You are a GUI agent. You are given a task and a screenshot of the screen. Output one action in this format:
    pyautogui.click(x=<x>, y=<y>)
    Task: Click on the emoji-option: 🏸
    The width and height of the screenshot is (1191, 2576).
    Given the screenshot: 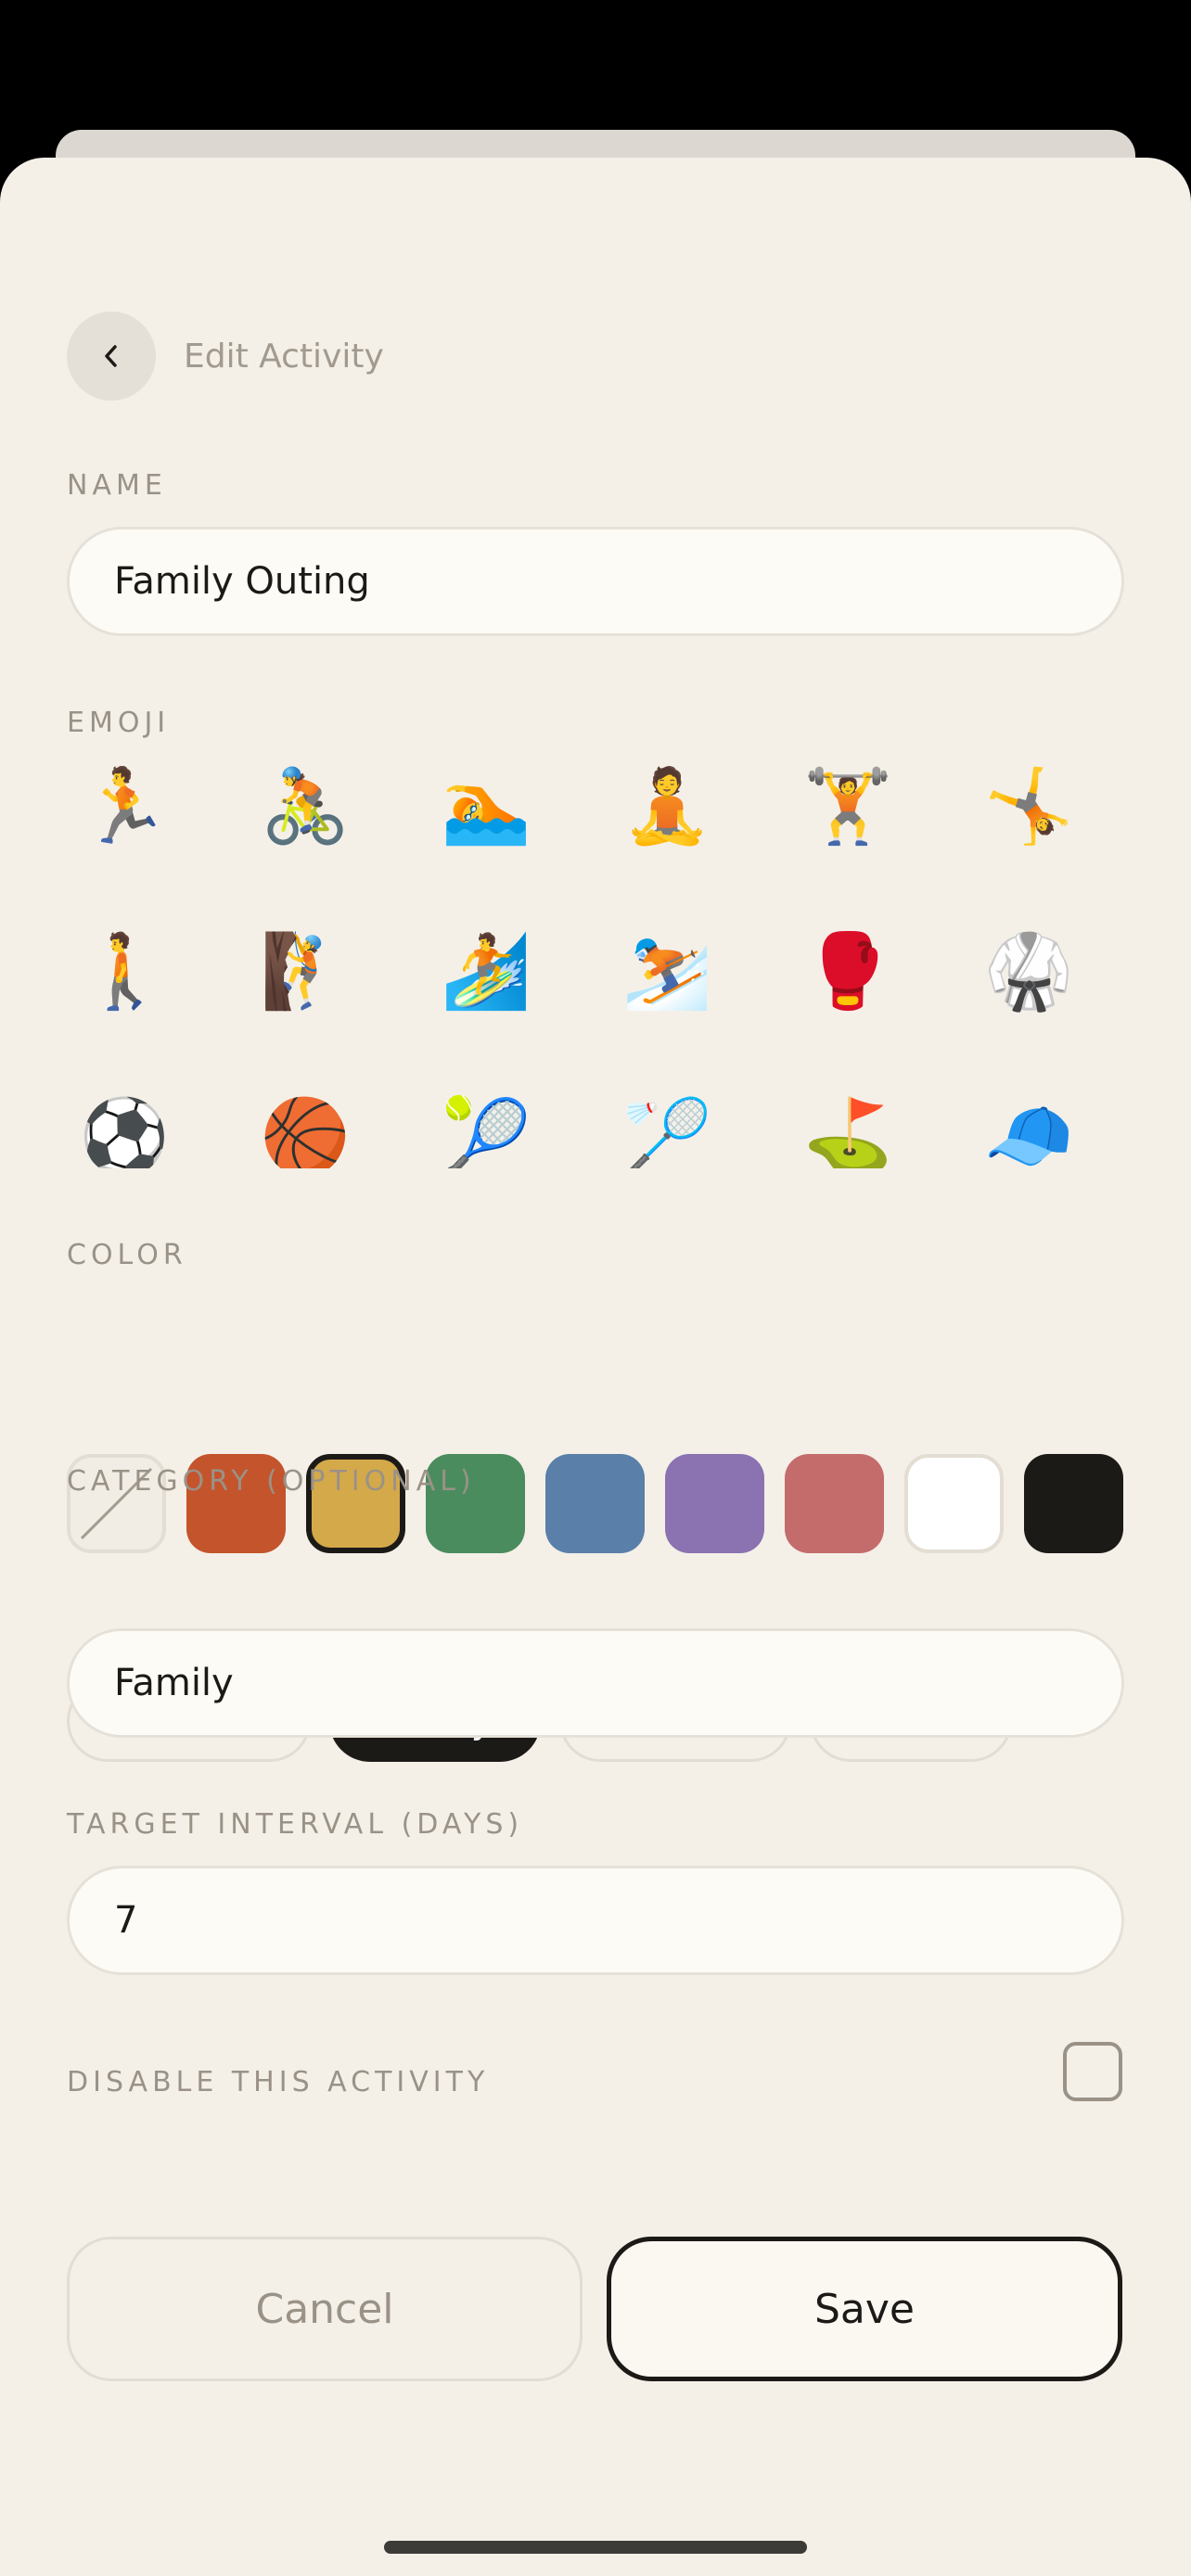 What is the action you would take?
    pyautogui.click(x=667, y=1124)
    